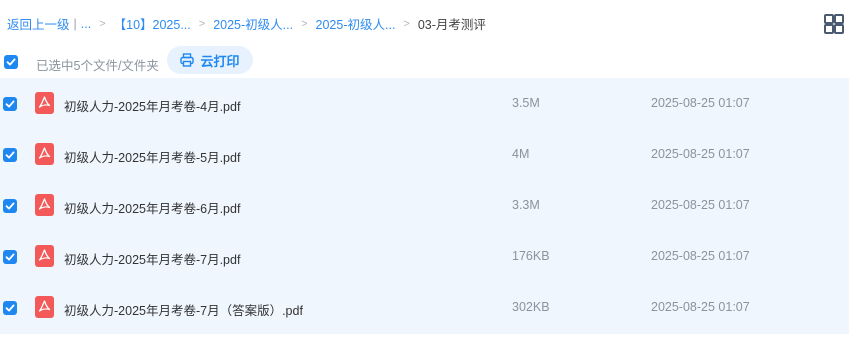 Image resolution: width=856 pixels, height=337 pixels. Describe the element at coordinates (152, 258) in the screenshot. I see `file-name: 初级人力-2025年月考卷-7月.pdf` at that location.